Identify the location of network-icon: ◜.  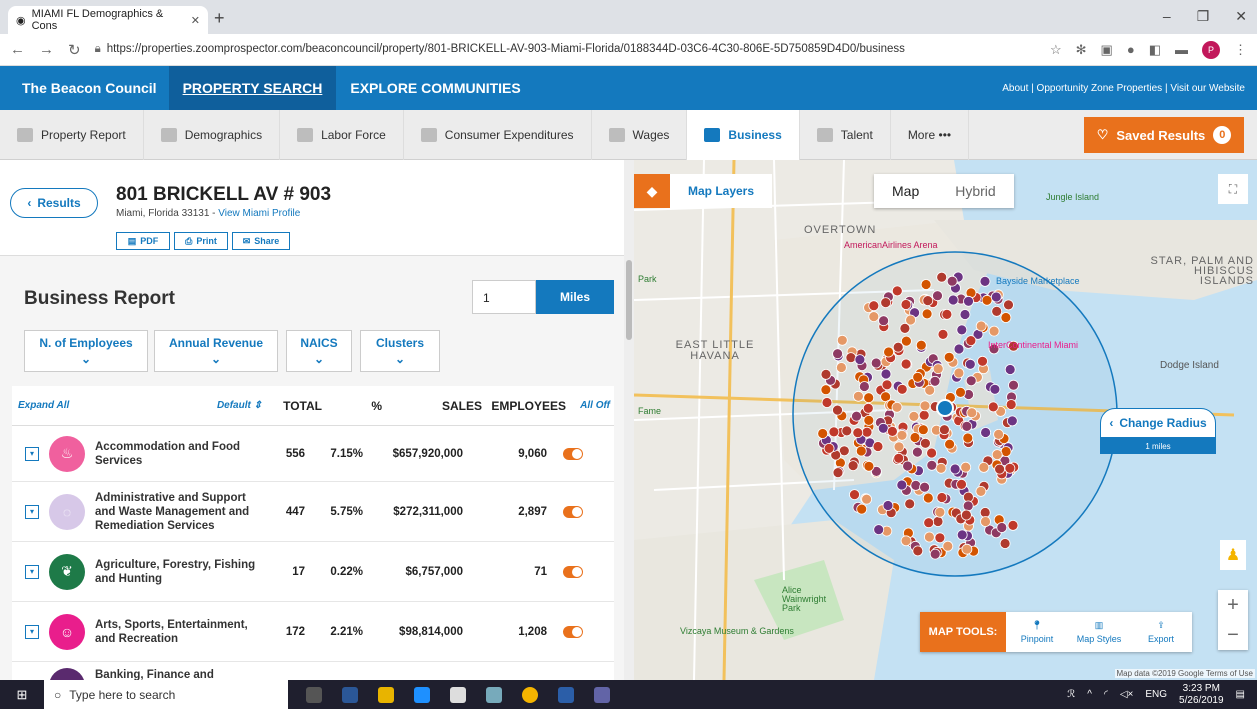
(1106, 694).